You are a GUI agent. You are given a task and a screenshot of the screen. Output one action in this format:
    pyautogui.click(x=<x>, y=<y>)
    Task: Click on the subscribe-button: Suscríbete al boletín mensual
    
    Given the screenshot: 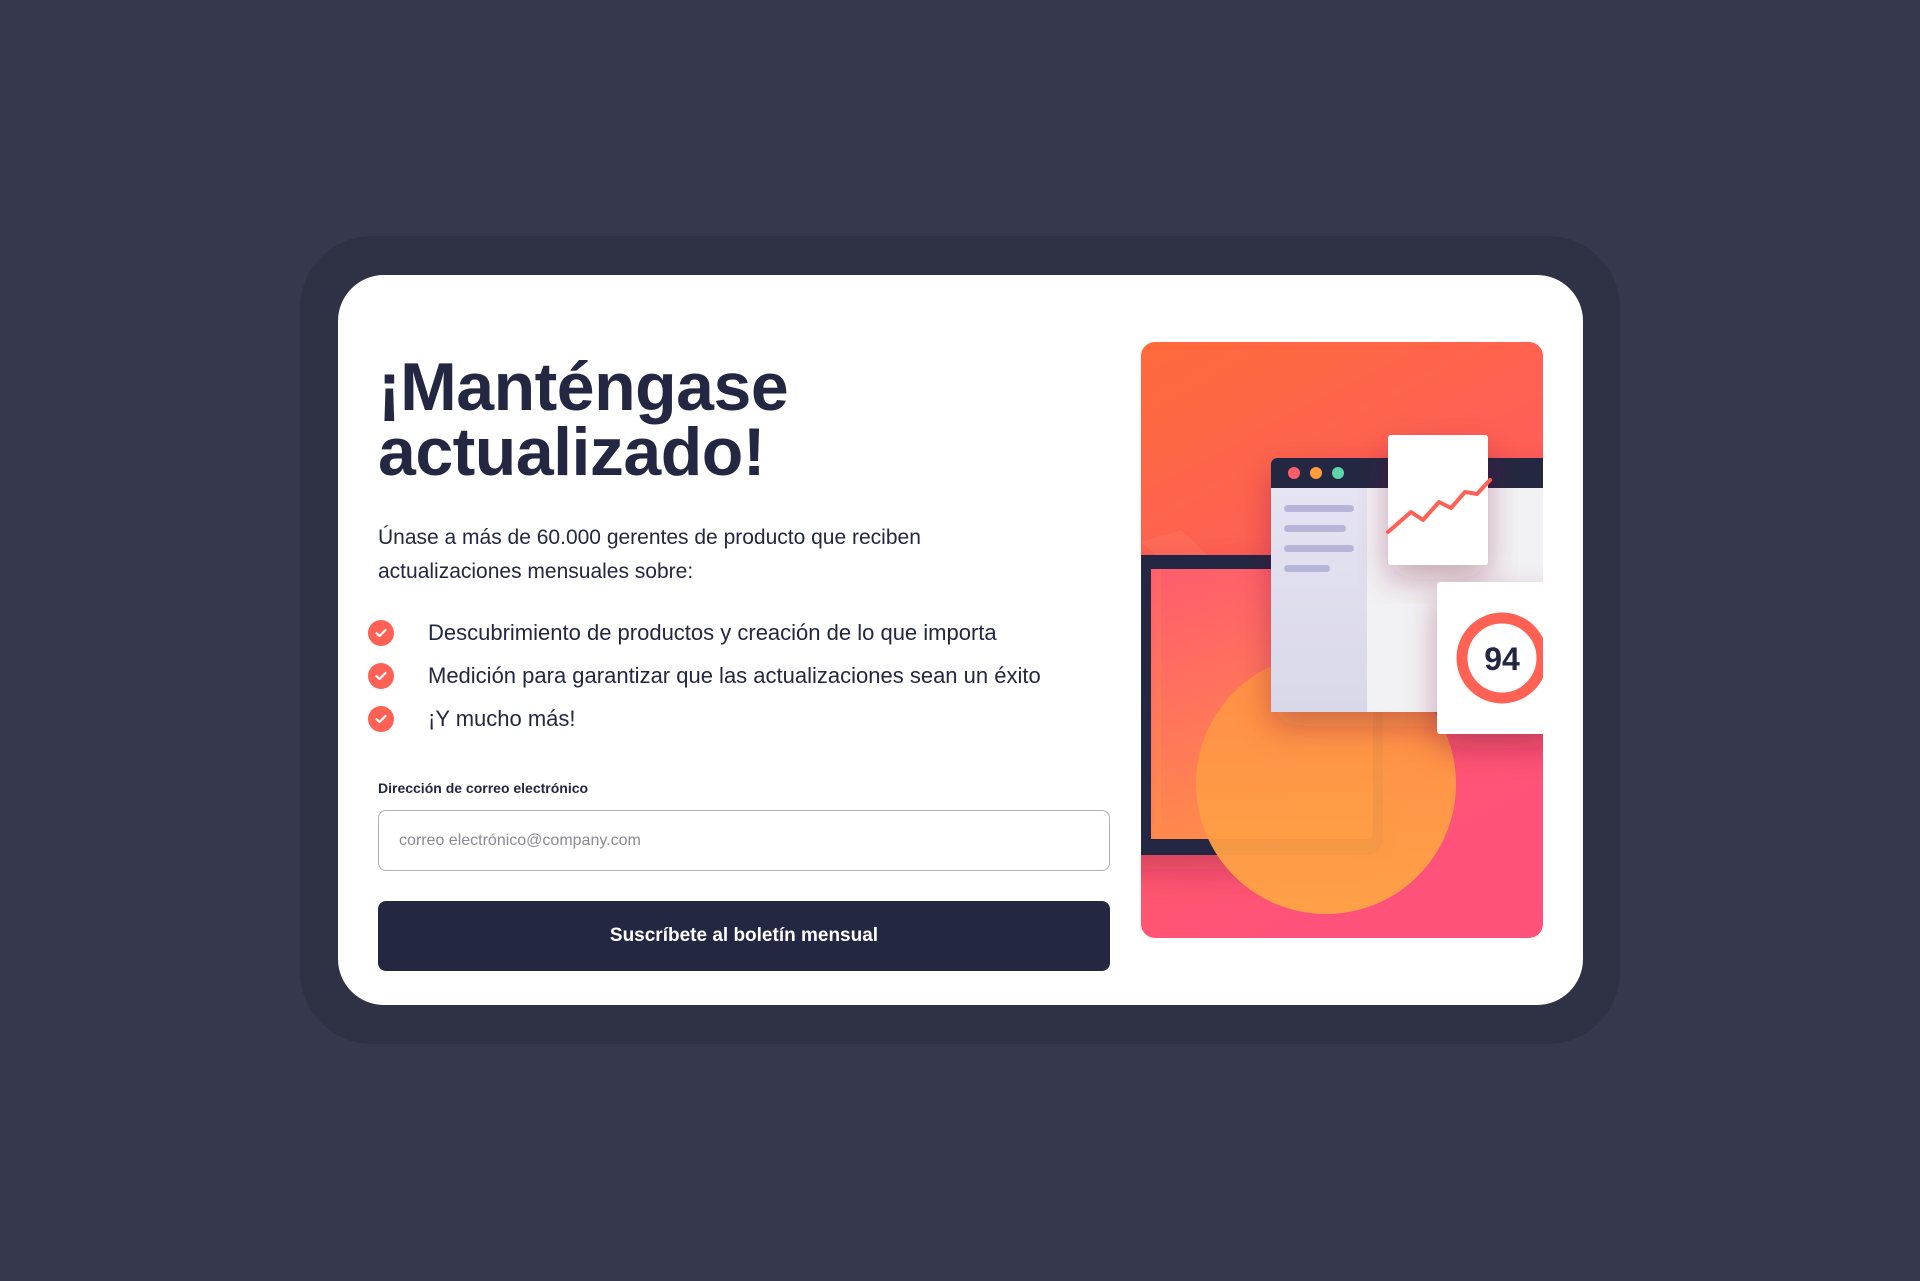 What is the action you would take?
    pyautogui.click(x=744, y=936)
    